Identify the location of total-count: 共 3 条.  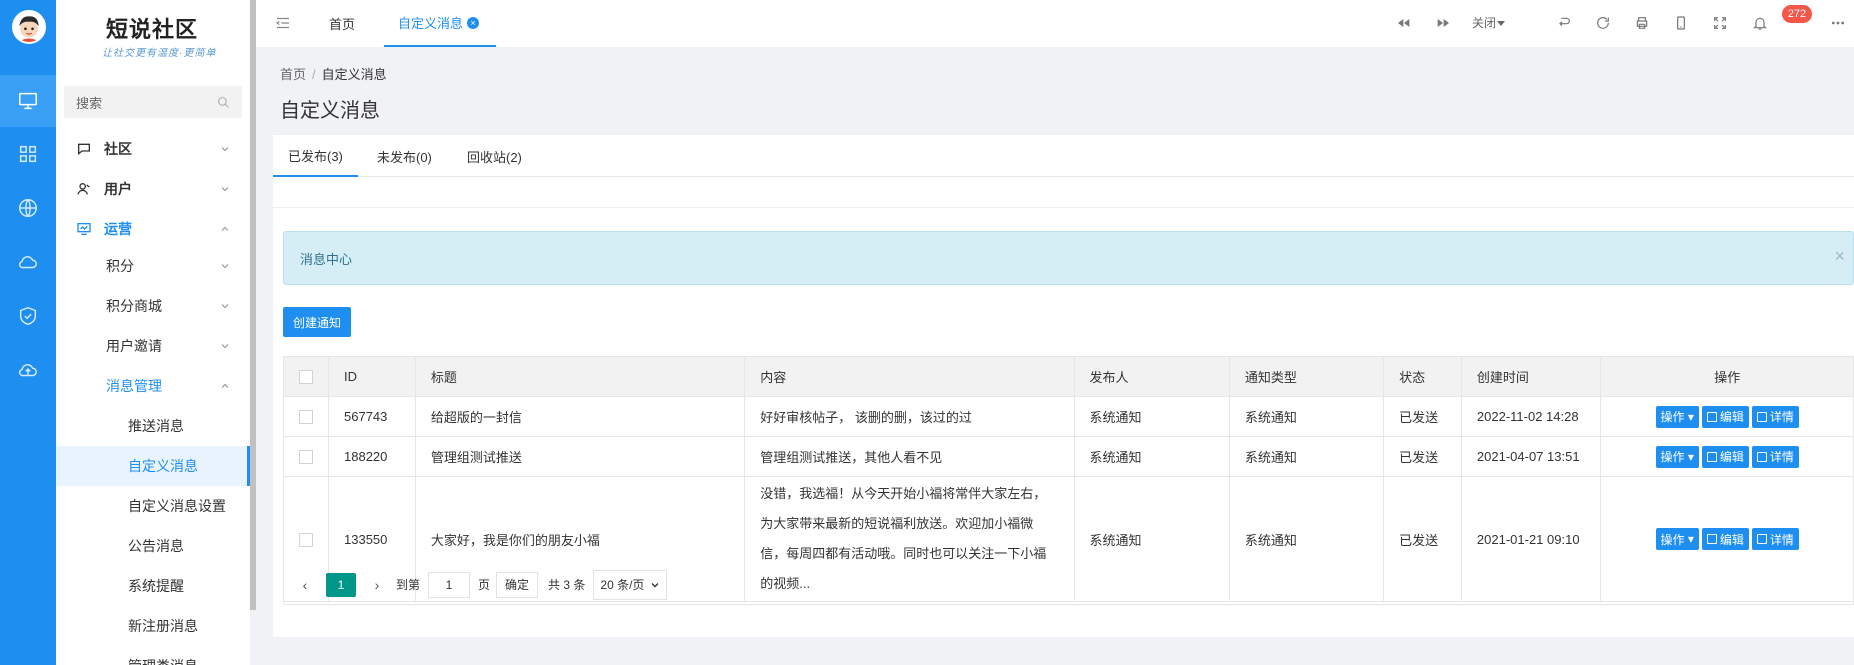
(567, 585).